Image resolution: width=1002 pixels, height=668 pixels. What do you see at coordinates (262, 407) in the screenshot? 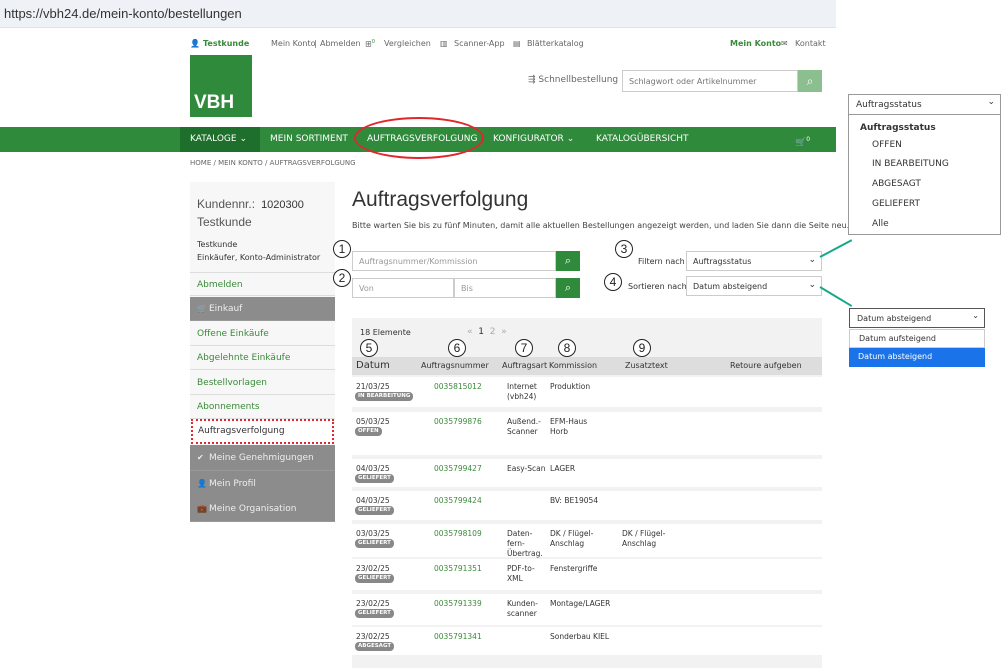
I see `sidebar-item-abonnements: Abonnements` at bounding box center [262, 407].